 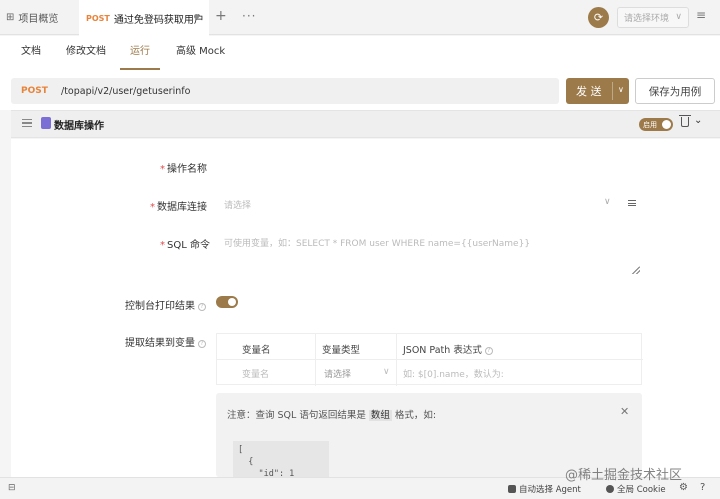 What do you see at coordinates (281, 459) in the screenshot?
I see `note-code-example: [ { "id": 1` at bounding box center [281, 459].